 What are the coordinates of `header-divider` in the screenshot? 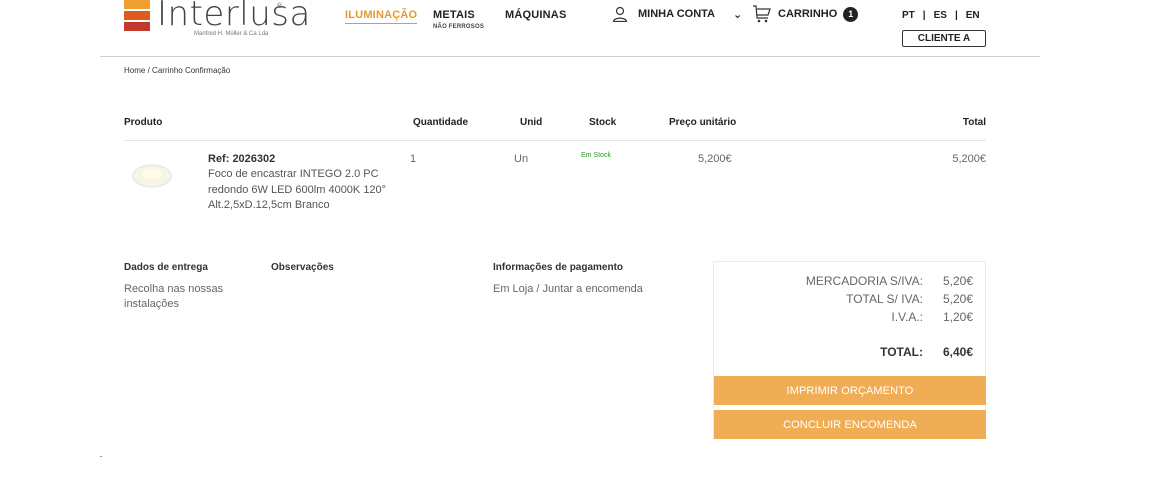 It's located at (570, 56).